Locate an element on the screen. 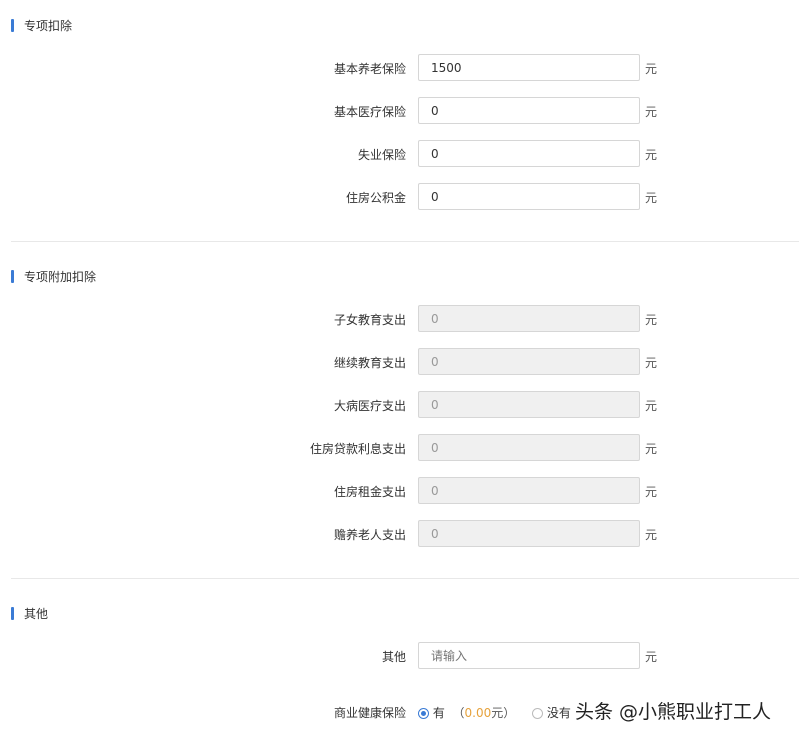 The width and height of the screenshot is (799, 738). rent-input is located at coordinates (529, 490).